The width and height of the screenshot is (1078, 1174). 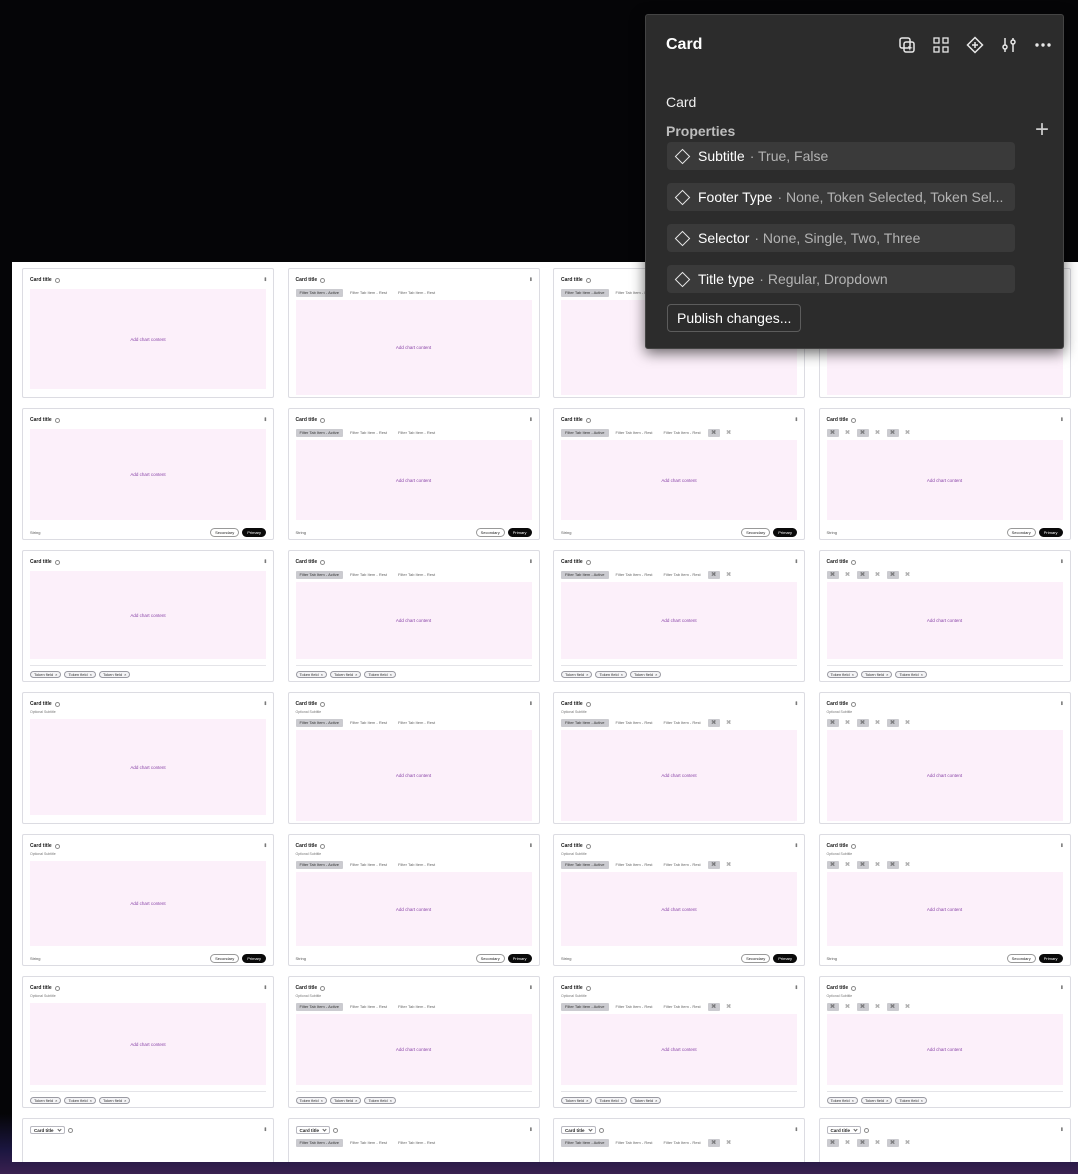 I want to click on property-row-title-type: Title type · Regular, Dropdown, so click(x=841, y=279).